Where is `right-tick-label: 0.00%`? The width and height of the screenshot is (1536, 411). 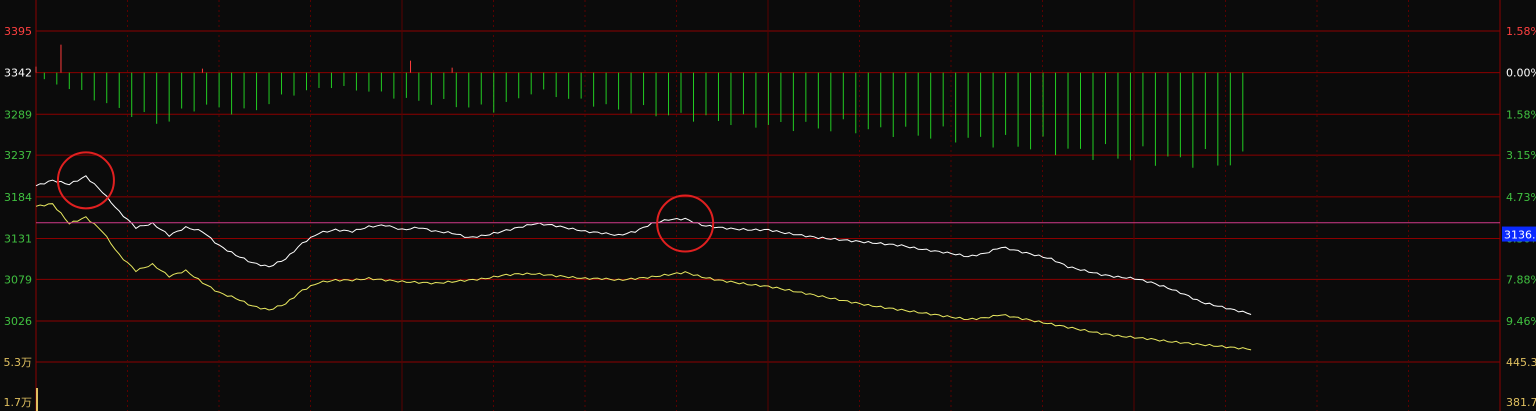 right-tick-label: 0.00% is located at coordinates (1521, 73).